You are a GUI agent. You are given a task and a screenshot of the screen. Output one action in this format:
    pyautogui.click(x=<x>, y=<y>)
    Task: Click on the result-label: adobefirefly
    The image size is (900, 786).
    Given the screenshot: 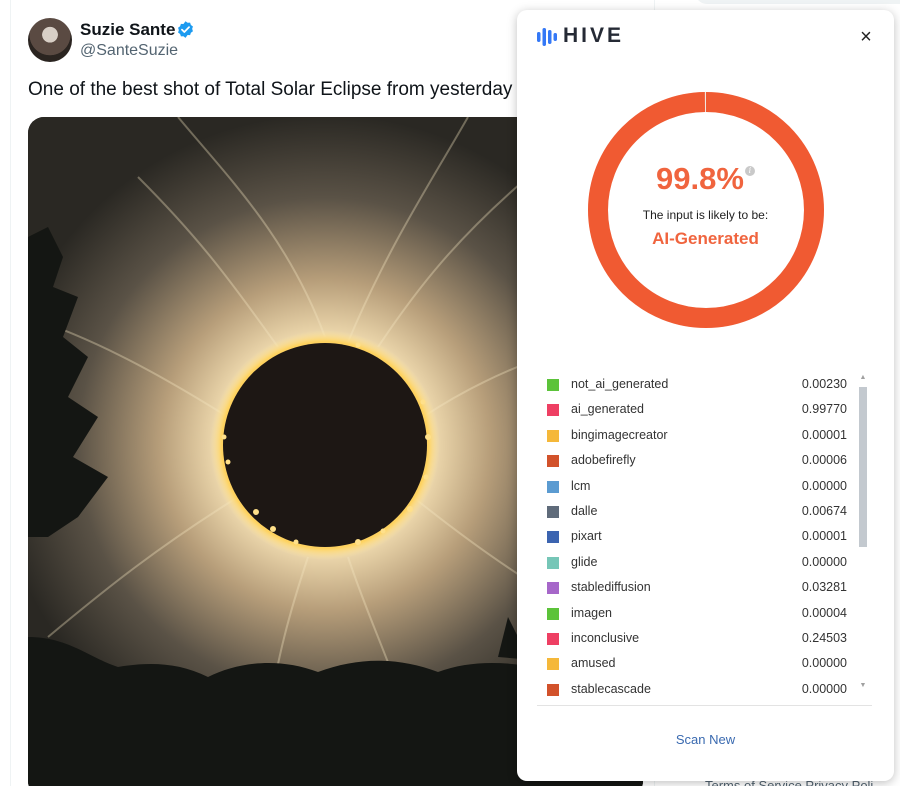 What is the action you would take?
    pyautogui.click(x=603, y=460)
    